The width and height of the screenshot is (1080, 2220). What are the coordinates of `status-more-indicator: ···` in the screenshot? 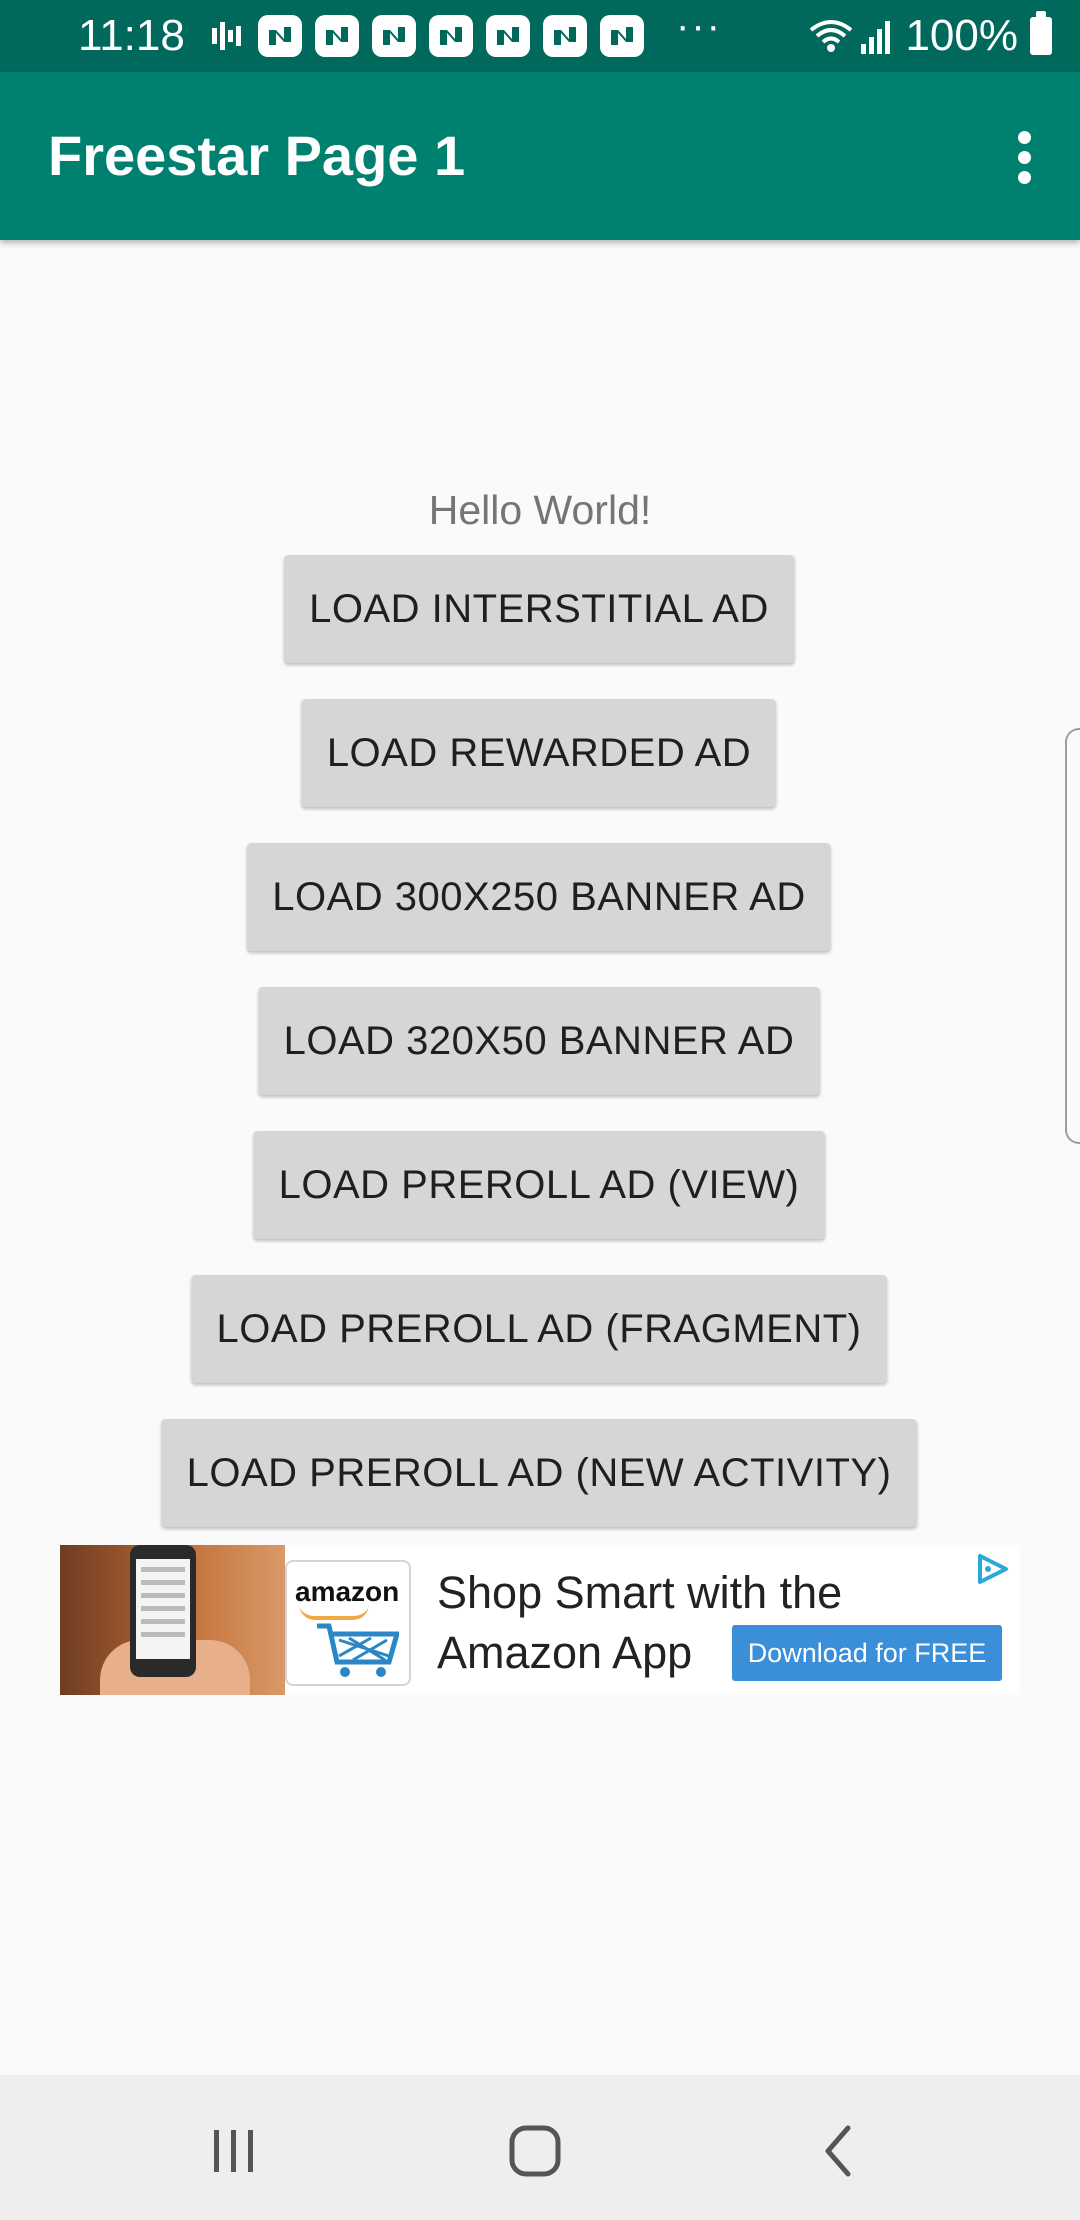 It's located at (699, 26).